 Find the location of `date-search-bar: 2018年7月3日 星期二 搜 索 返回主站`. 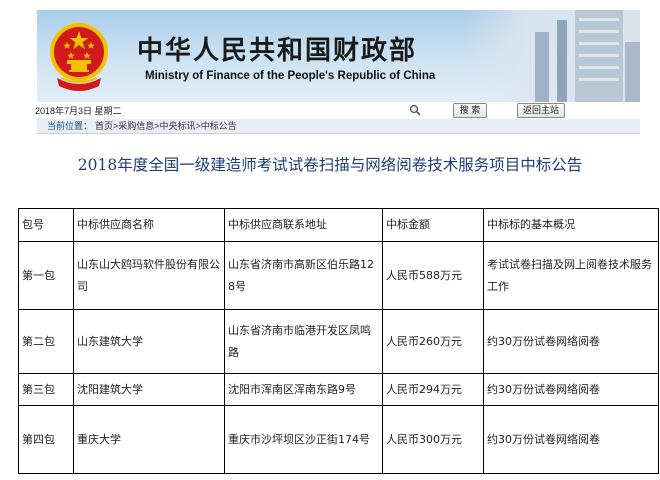

date-search-bar: 2018年7月3日 星期二 搜 索 返回主站 is located at coordinates (337, 110).